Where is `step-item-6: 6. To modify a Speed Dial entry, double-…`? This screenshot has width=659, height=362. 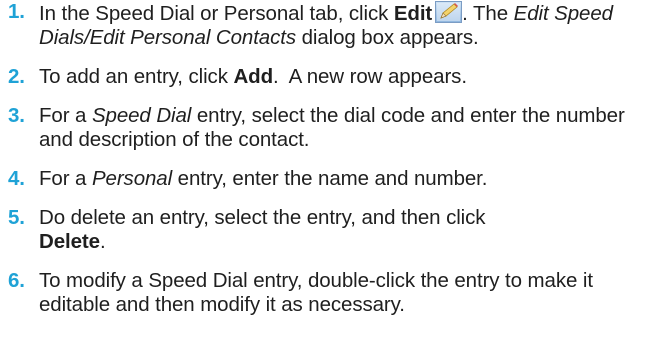
step-item-6: 6. To modify a Speed Dial entry, double-… is located at coordinates (329, 293).